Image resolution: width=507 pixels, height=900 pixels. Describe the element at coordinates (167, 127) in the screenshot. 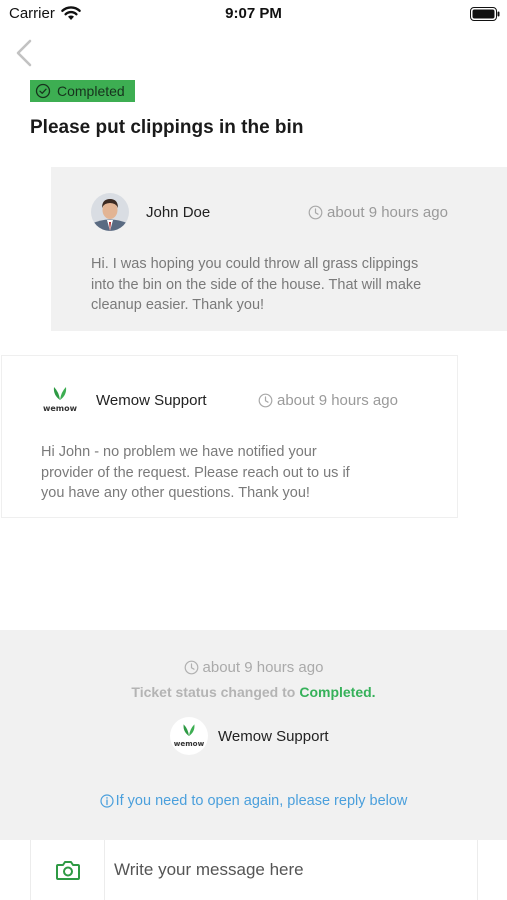

I see `ticket-title: Please put clippings in the bin` at that location.